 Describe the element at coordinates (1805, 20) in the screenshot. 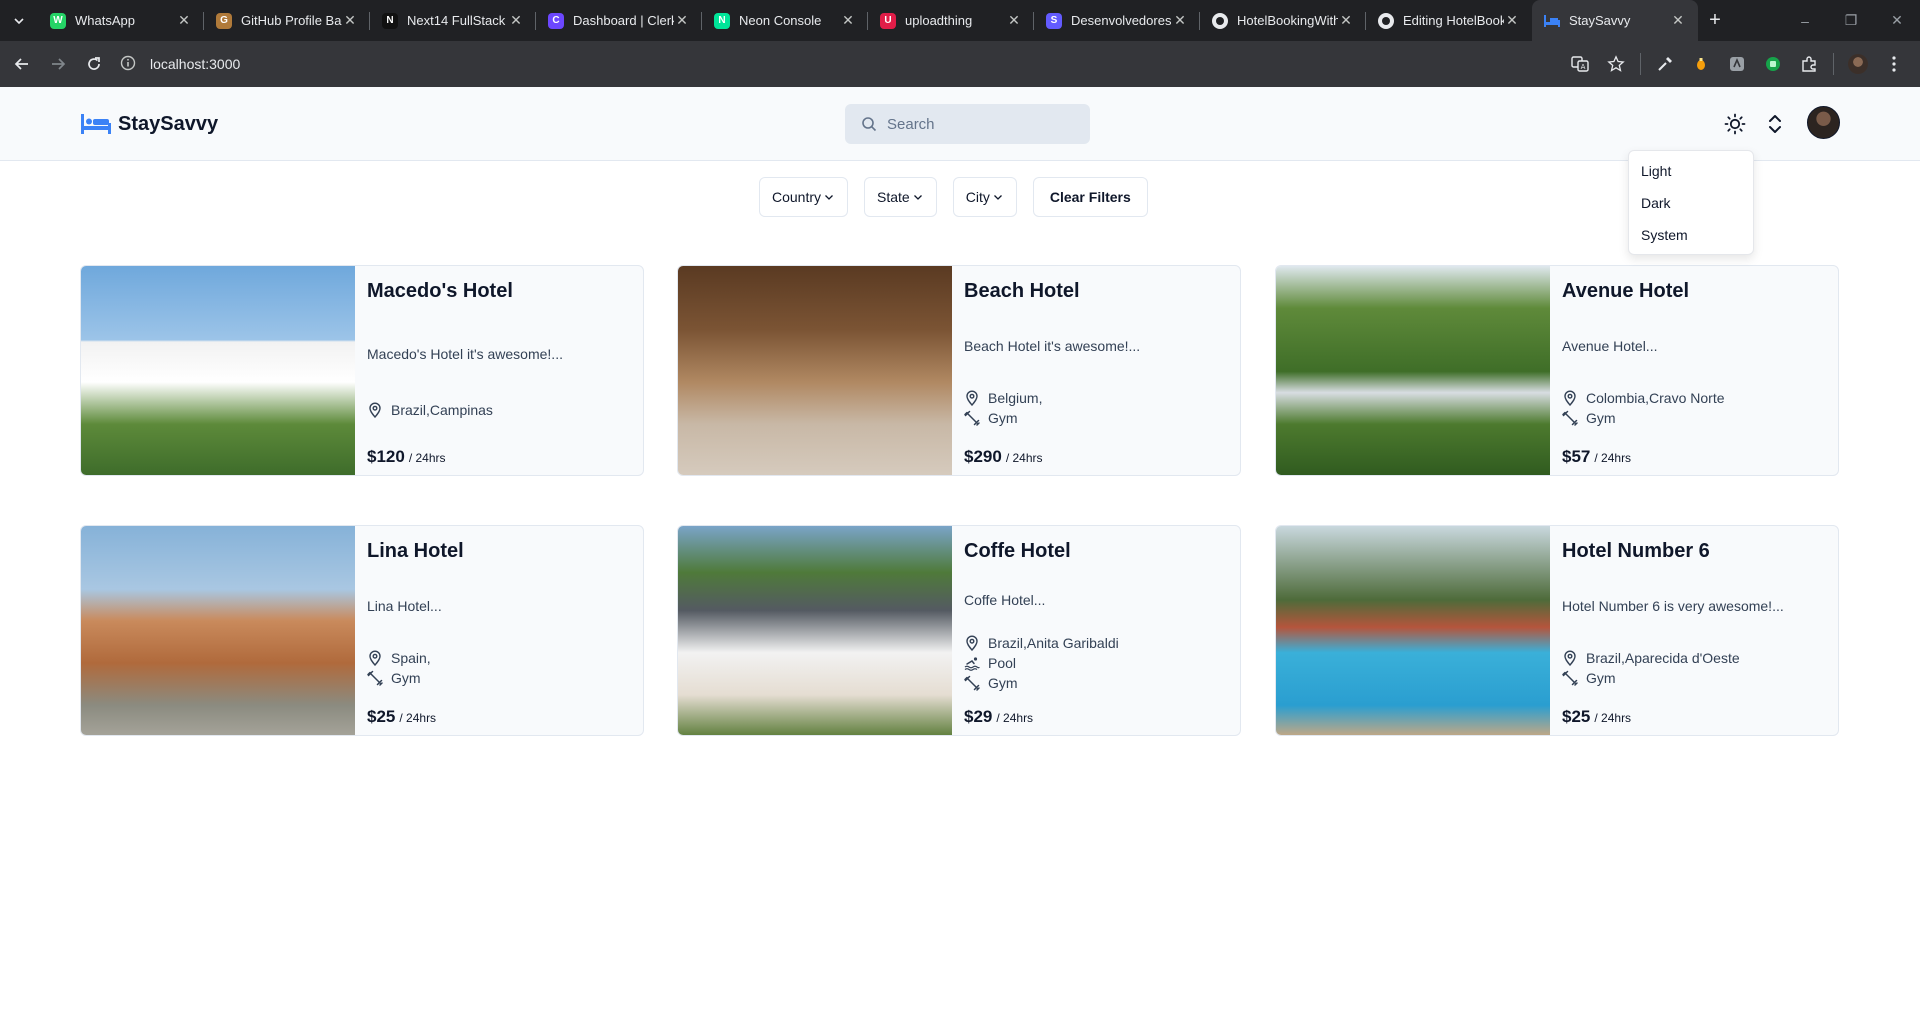

I see `minimize-icon: –` at that location.